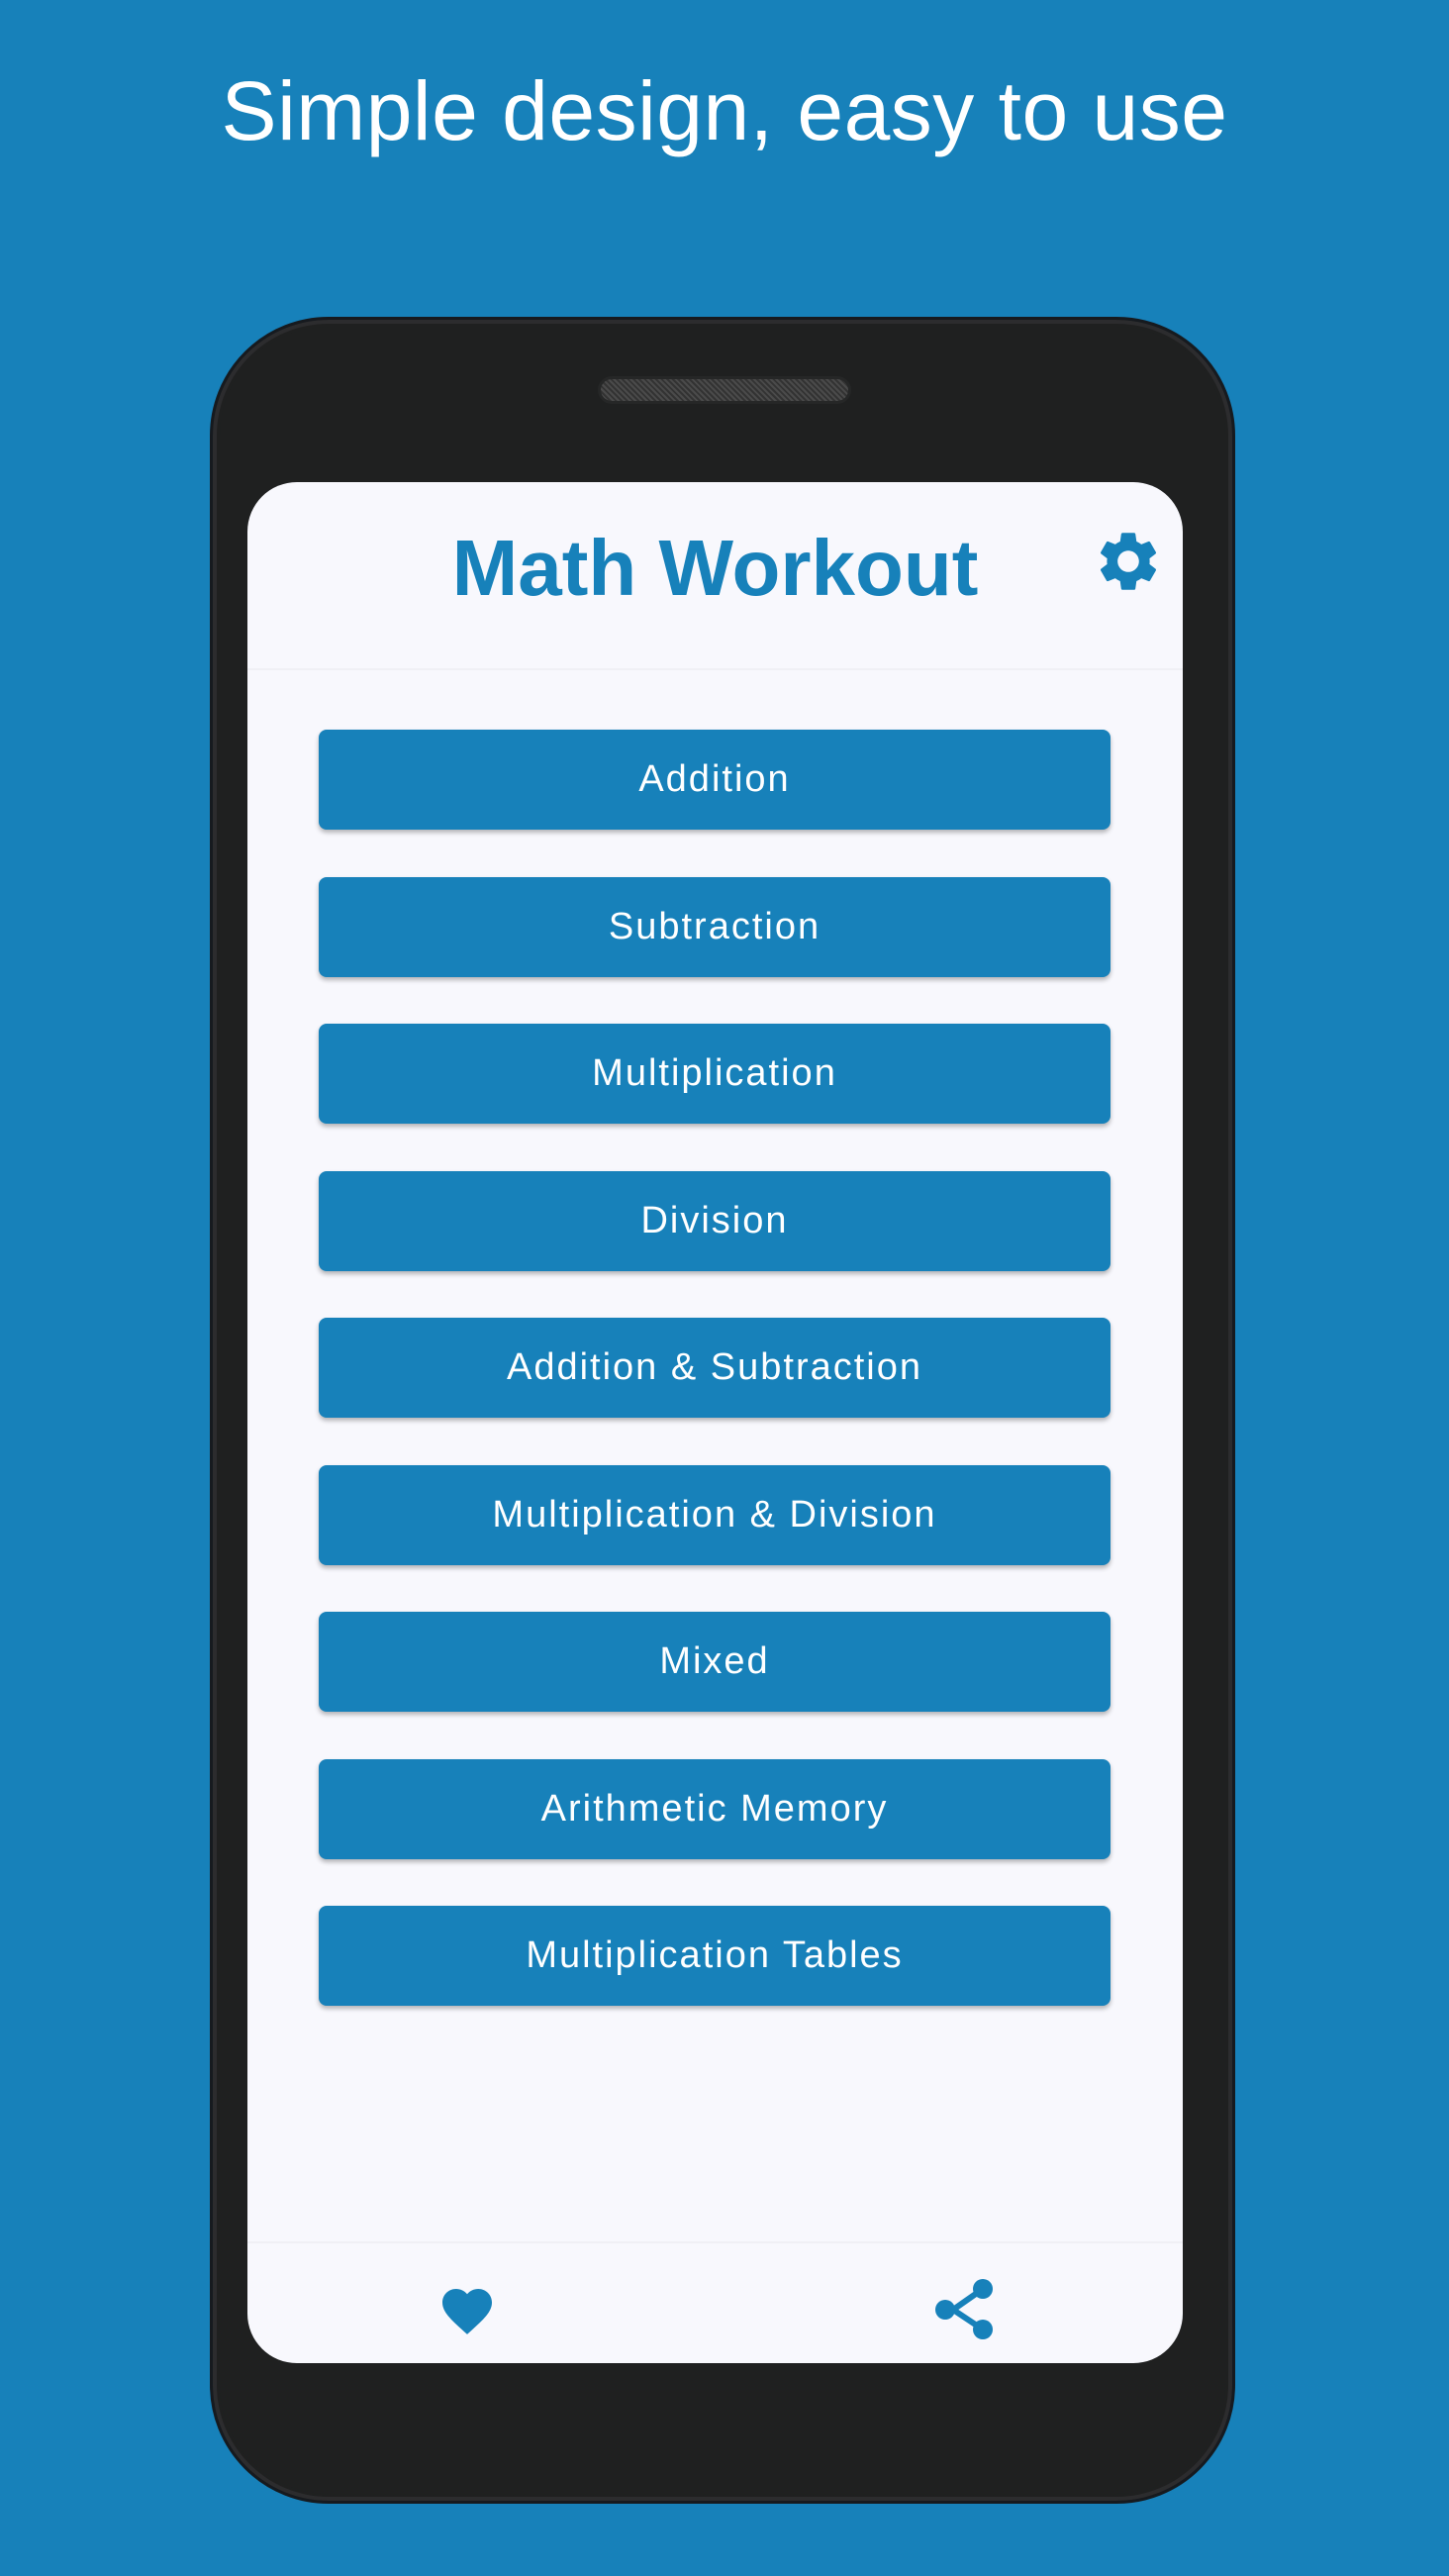  I want to click on app-title: Math Workout, so click(715, 568).